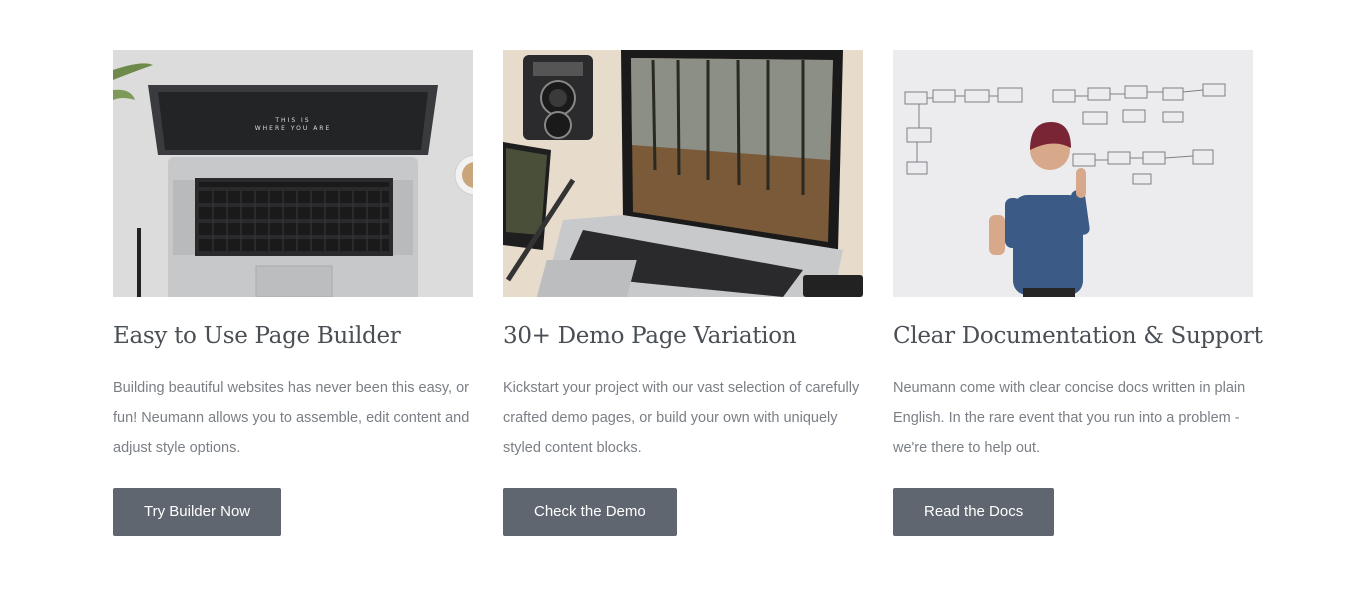  Describe the element at coordinates (293, 173) in the screenshot. I see `laptop-top-view-photo: THIS IS WHERE YOU ARE` at that location.